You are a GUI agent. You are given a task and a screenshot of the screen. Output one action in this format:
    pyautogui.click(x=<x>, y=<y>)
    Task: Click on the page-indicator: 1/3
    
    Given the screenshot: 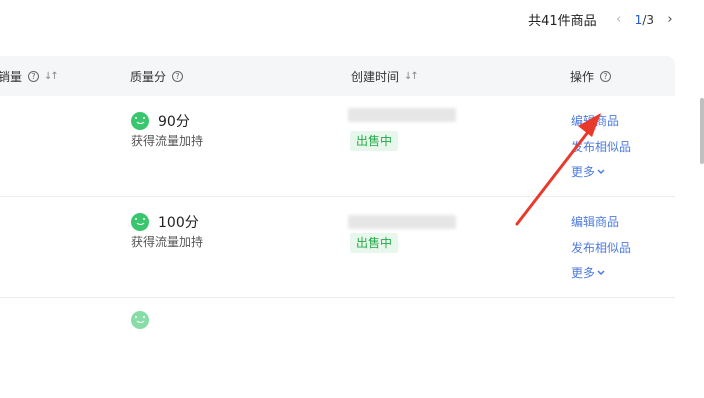 What is the action you would take?
    pyautogui.click(x=644, y=20)
    